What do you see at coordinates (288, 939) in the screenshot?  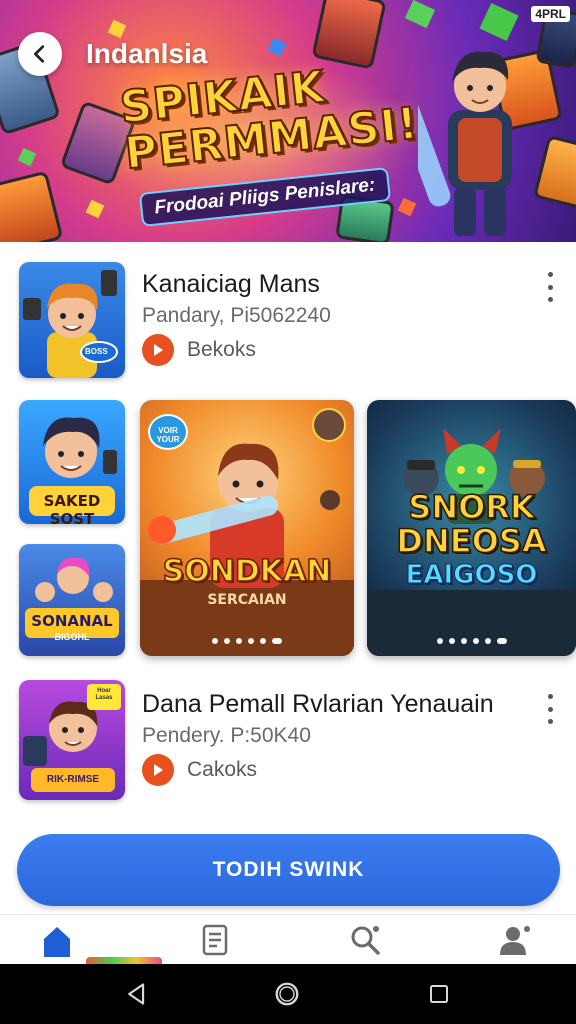 I see `bottom-navigation` at bounding box center [288, 939].